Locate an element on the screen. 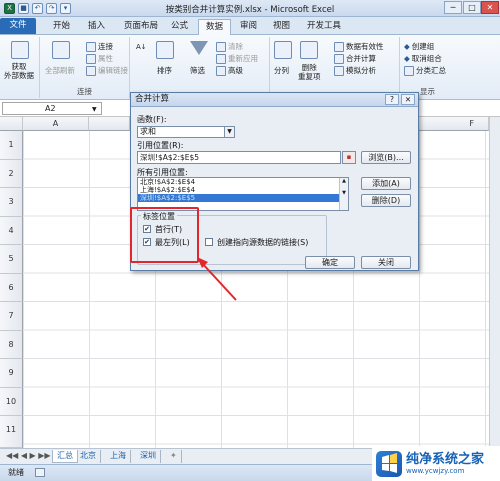 The height and width of the screenshot is (481, 500). site-watermark: 纯净系统之家 www.ycwjzy.com is located at coordinates (436, 463).